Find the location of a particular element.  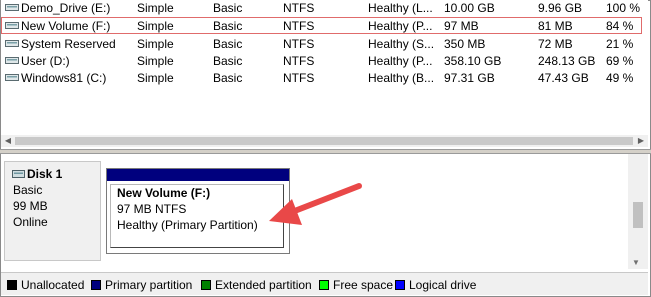

legend-unallocated: Unallocated is located at coordinates (45, 285).